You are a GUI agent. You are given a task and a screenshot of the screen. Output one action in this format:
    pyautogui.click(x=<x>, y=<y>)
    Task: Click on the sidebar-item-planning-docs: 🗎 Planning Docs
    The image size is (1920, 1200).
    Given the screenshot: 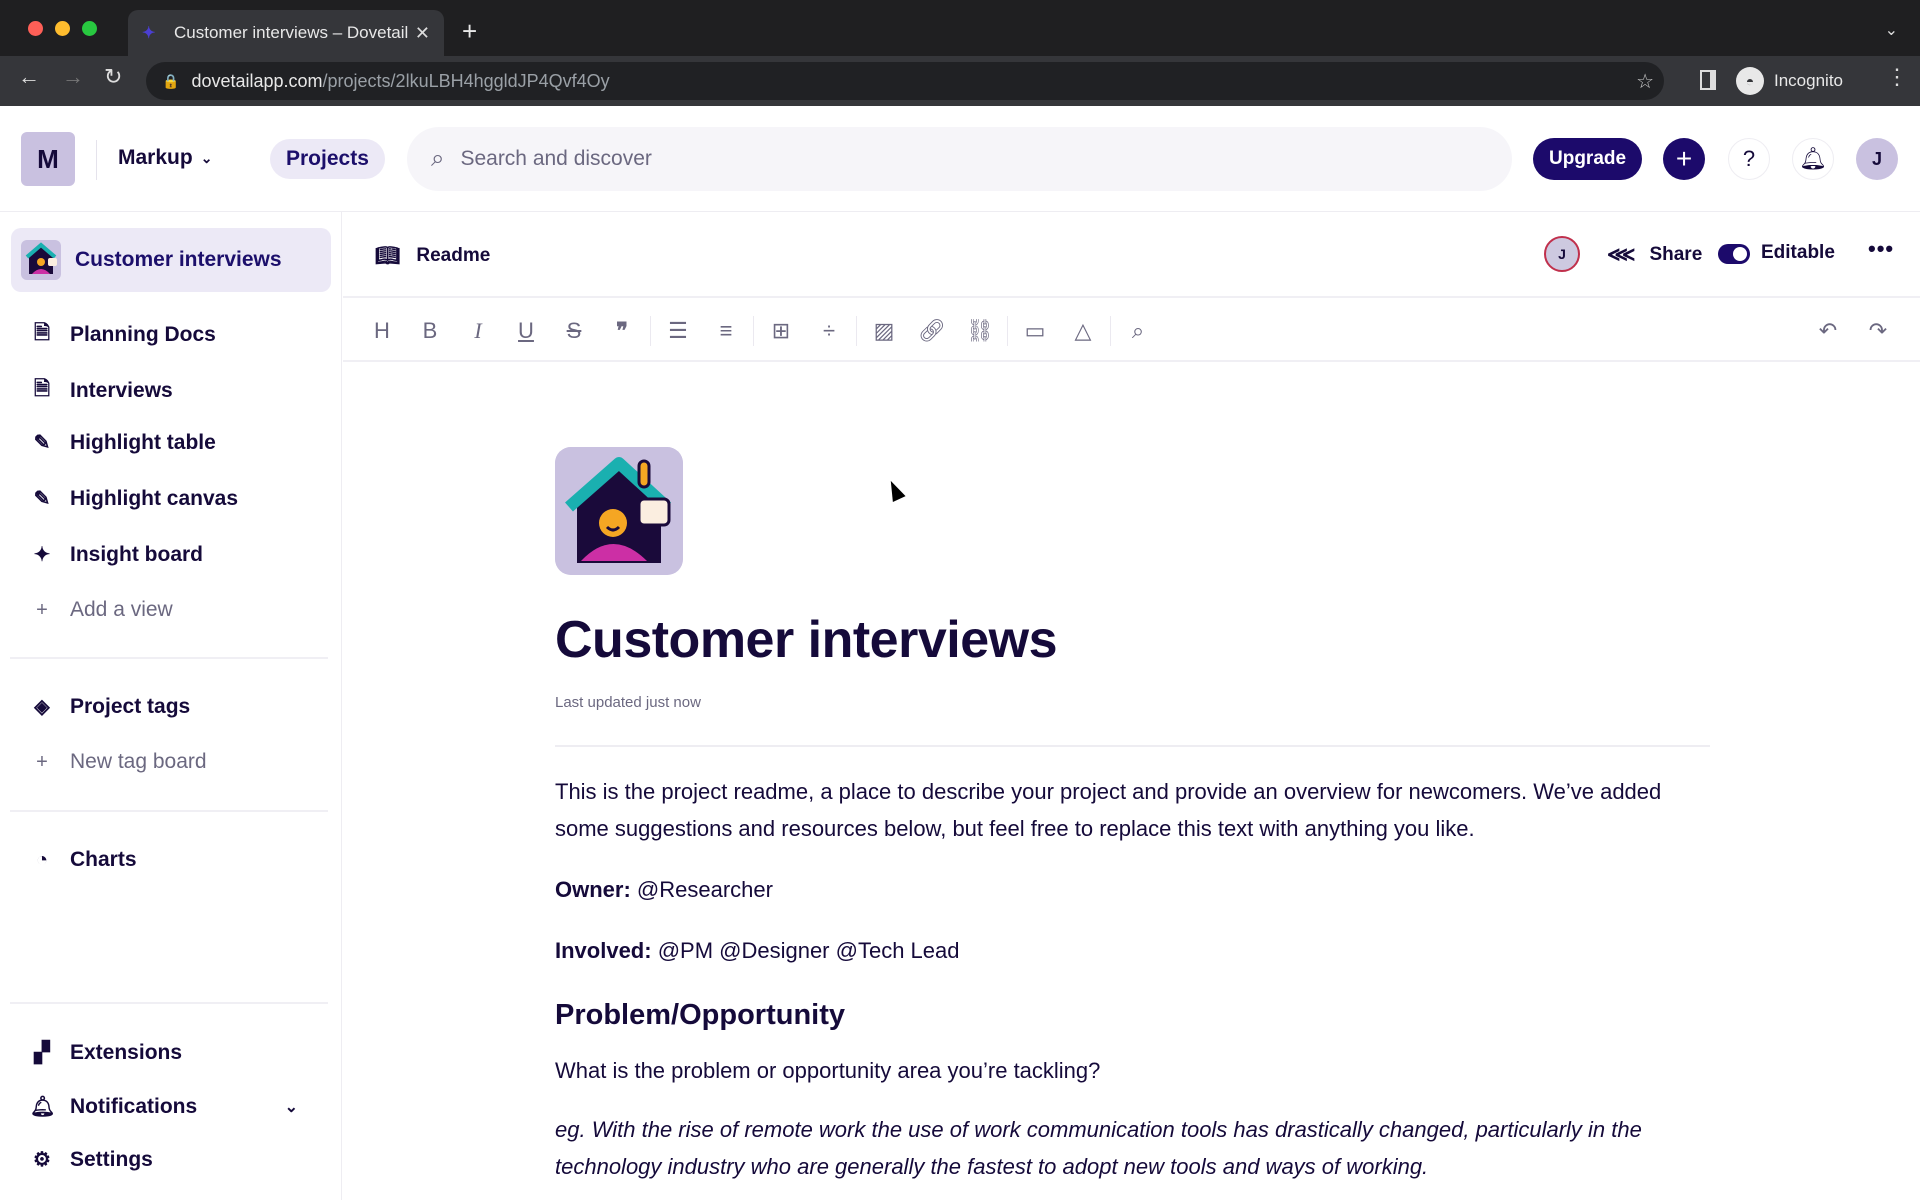 What is the action you would take?
    pyautogui.click(x=123, y=335)
    